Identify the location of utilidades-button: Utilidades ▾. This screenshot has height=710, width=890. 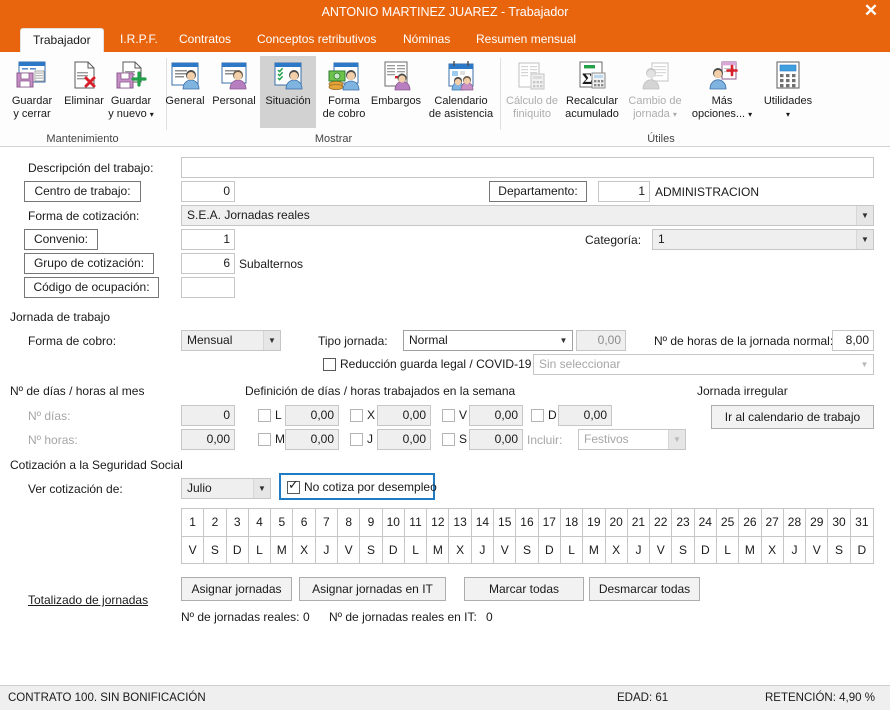
(788, 92).